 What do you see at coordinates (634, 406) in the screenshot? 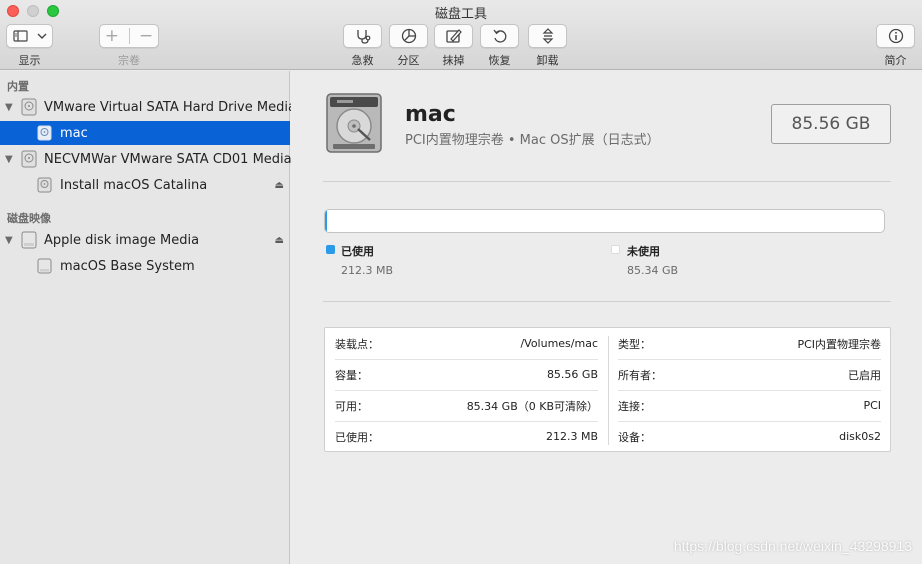
I see `info-key: 连接：` at bounding box center [634, 406].